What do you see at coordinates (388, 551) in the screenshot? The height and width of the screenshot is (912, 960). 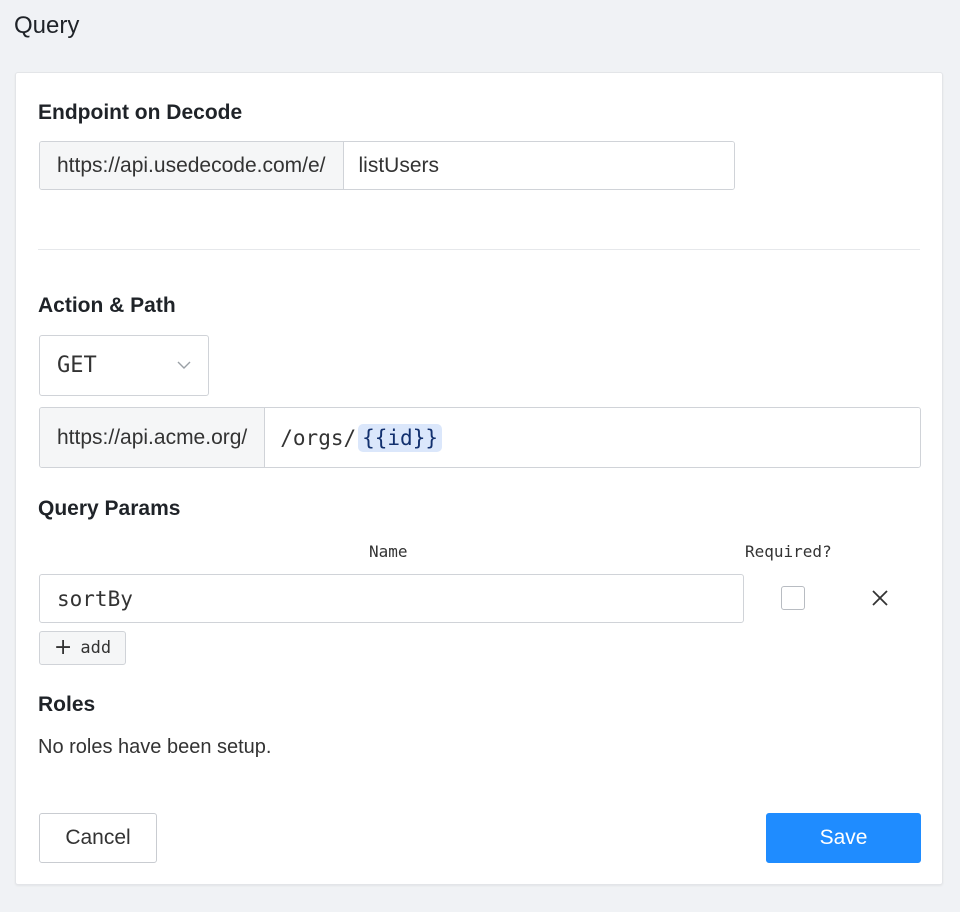 I see `column-header-name: Name` at bounding box center [388, 551].